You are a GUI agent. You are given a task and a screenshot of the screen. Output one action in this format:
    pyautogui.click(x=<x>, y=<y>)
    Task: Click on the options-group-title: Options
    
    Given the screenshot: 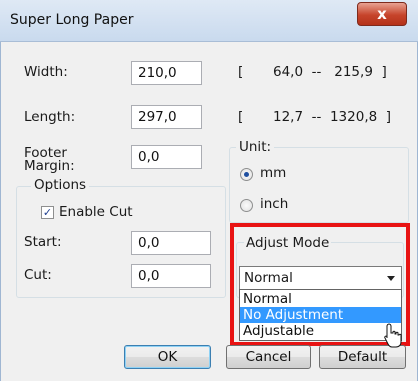 What is the action you would take?
    pyautogui.click(x=60, y=185)
    